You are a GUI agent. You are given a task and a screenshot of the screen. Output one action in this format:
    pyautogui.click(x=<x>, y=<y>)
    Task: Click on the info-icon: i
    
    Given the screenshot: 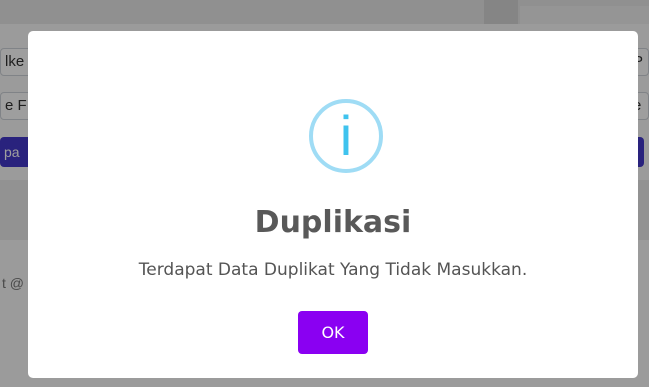 What is the action you would take?
    pyautogui.click(x=346, y=136)
    